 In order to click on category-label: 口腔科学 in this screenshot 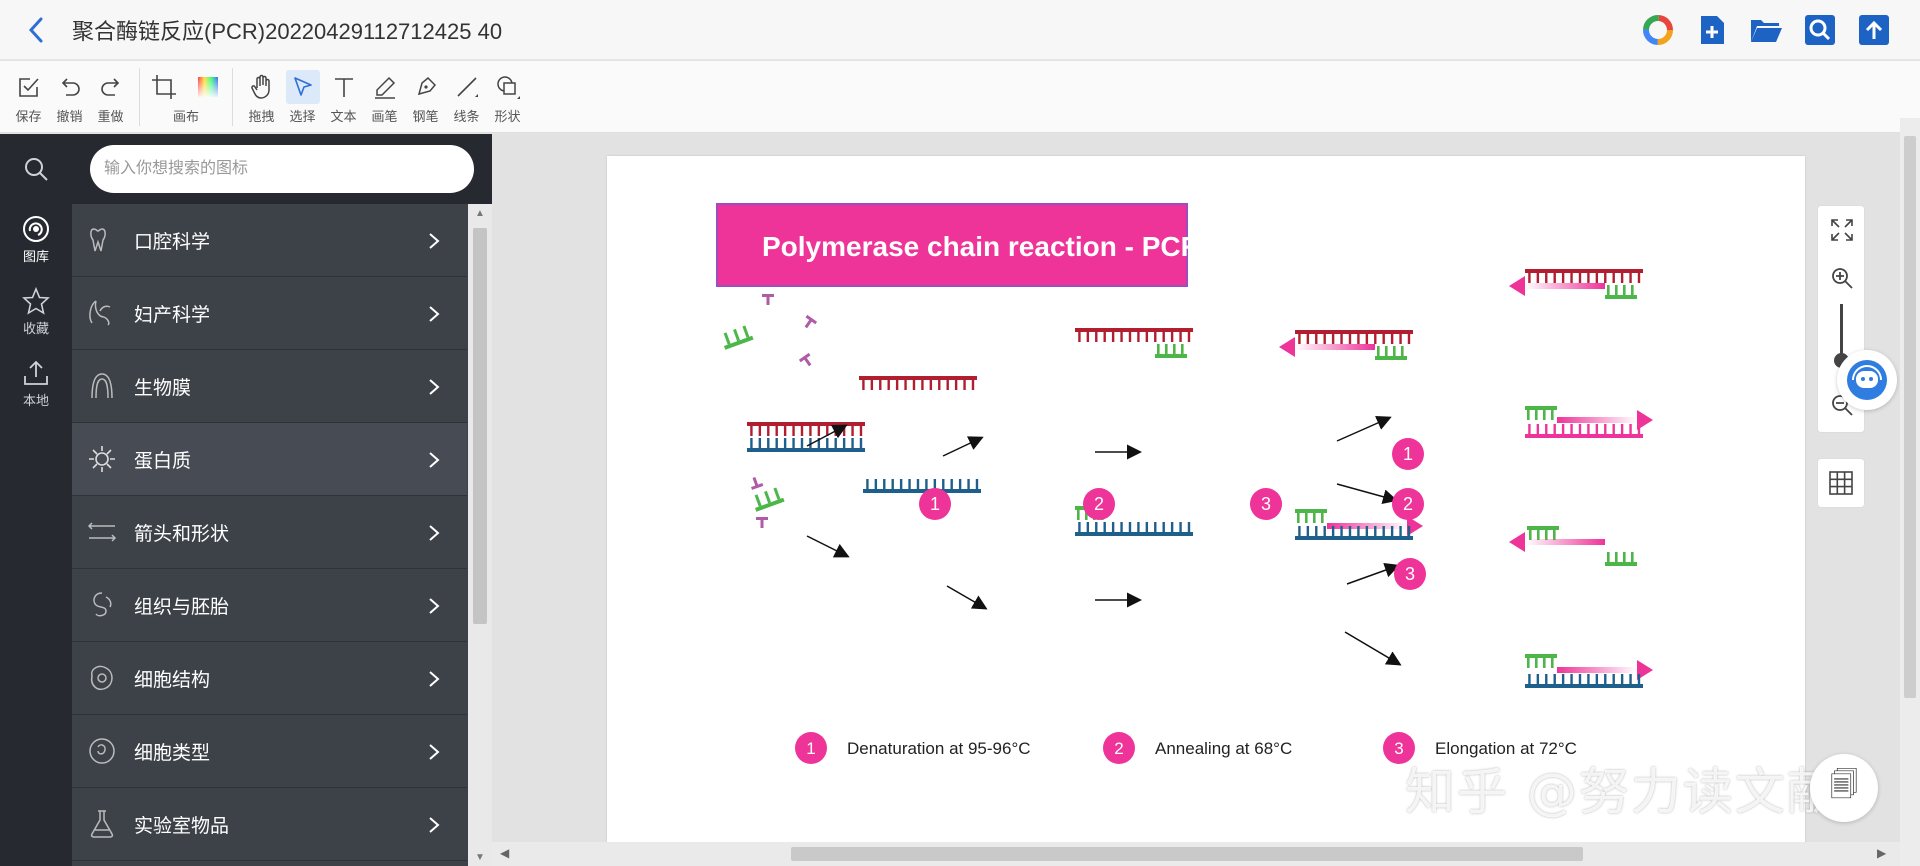, I will do `click(172, 242)`.